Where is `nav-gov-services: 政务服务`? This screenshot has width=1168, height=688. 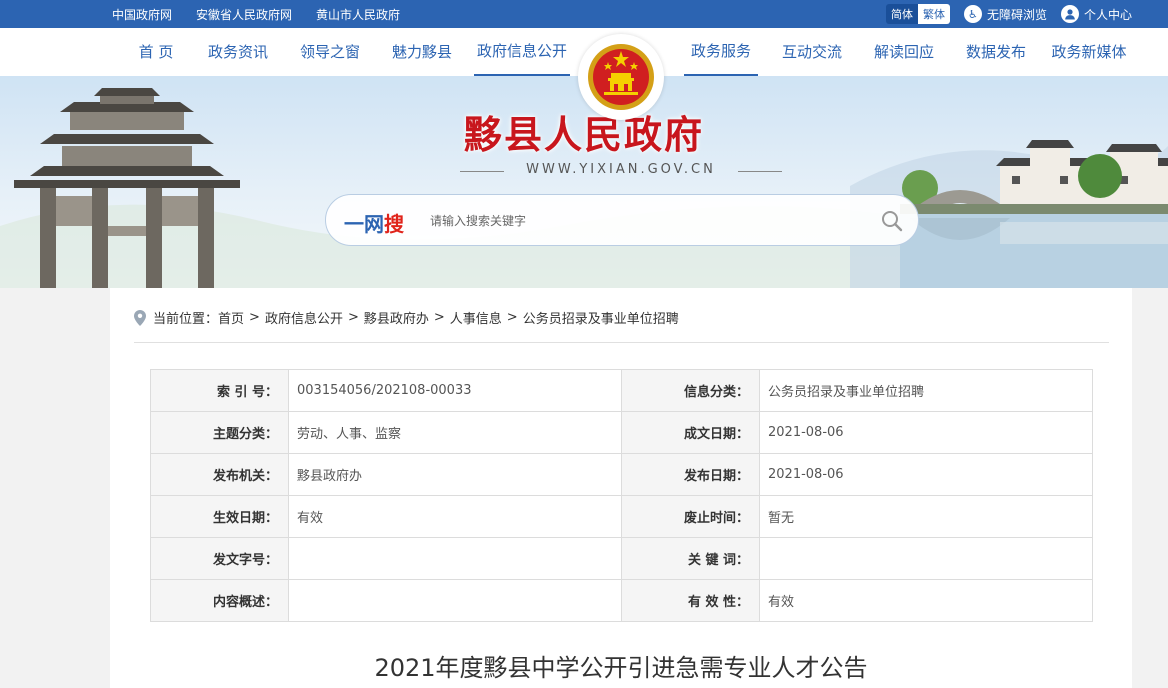 nav-gov-services: 政务服务 is located at coordinates (721, 52).